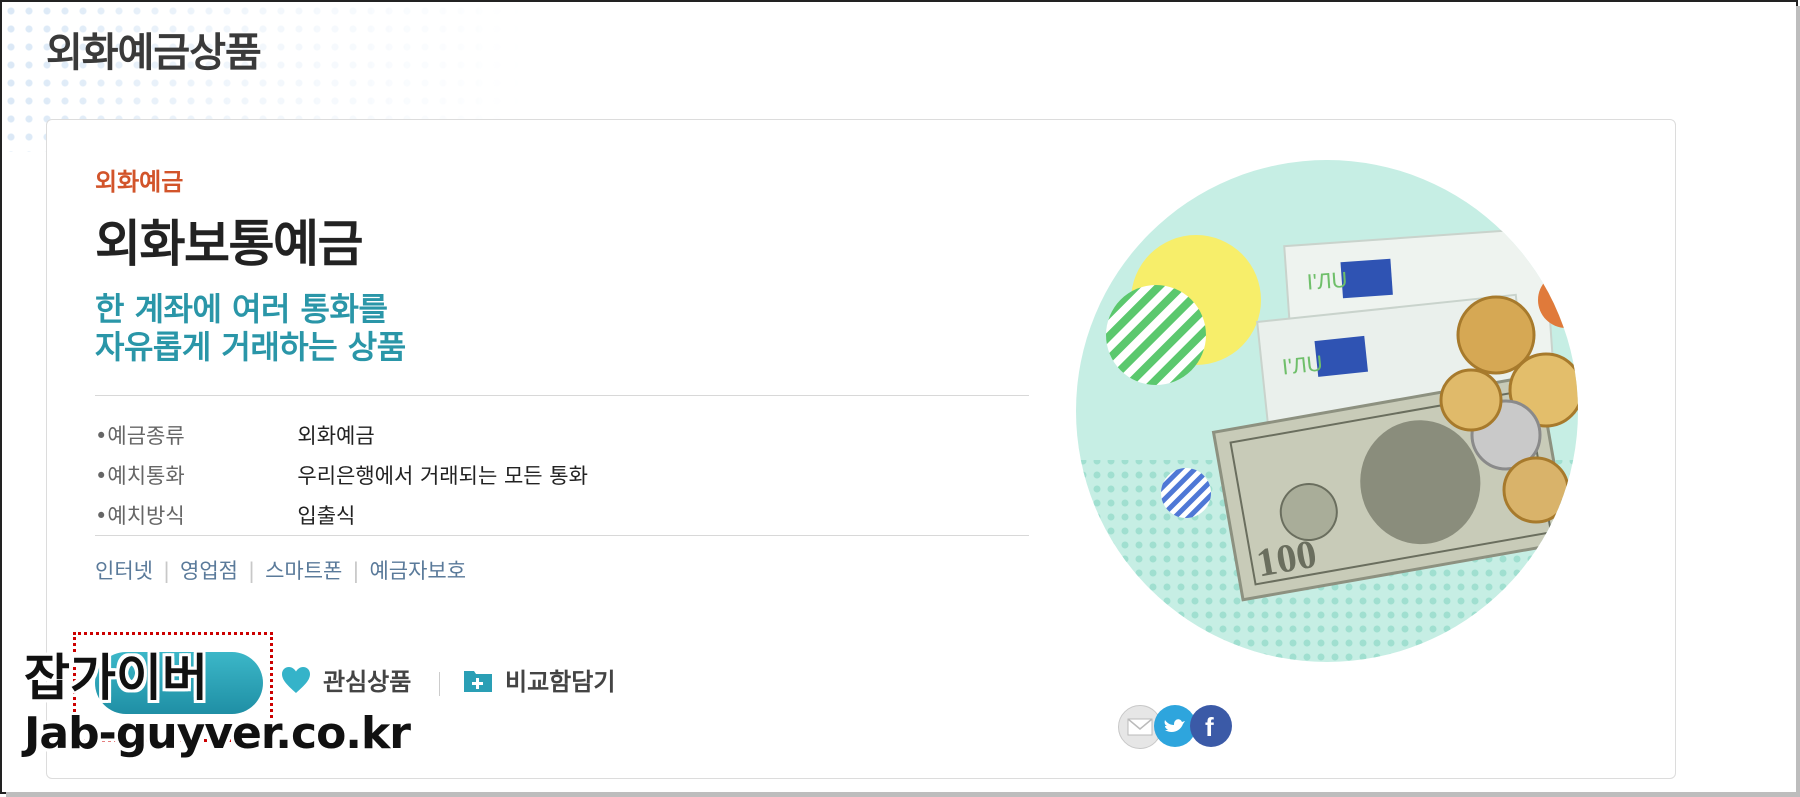 The width and height of the screenshot is (1800, 797). I want to click on add-to-compare-button: 비교함담기, so click(539, 679).